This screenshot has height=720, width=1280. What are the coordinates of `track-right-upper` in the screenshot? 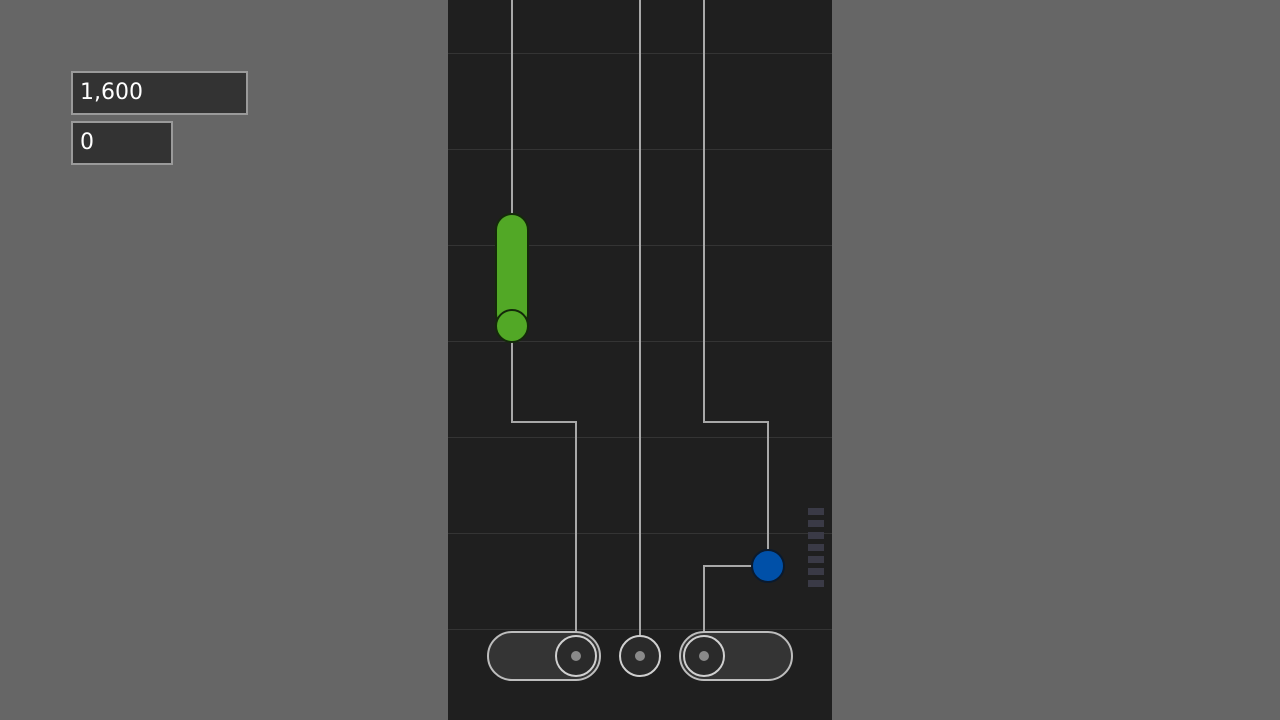 It's located at (736, 275).